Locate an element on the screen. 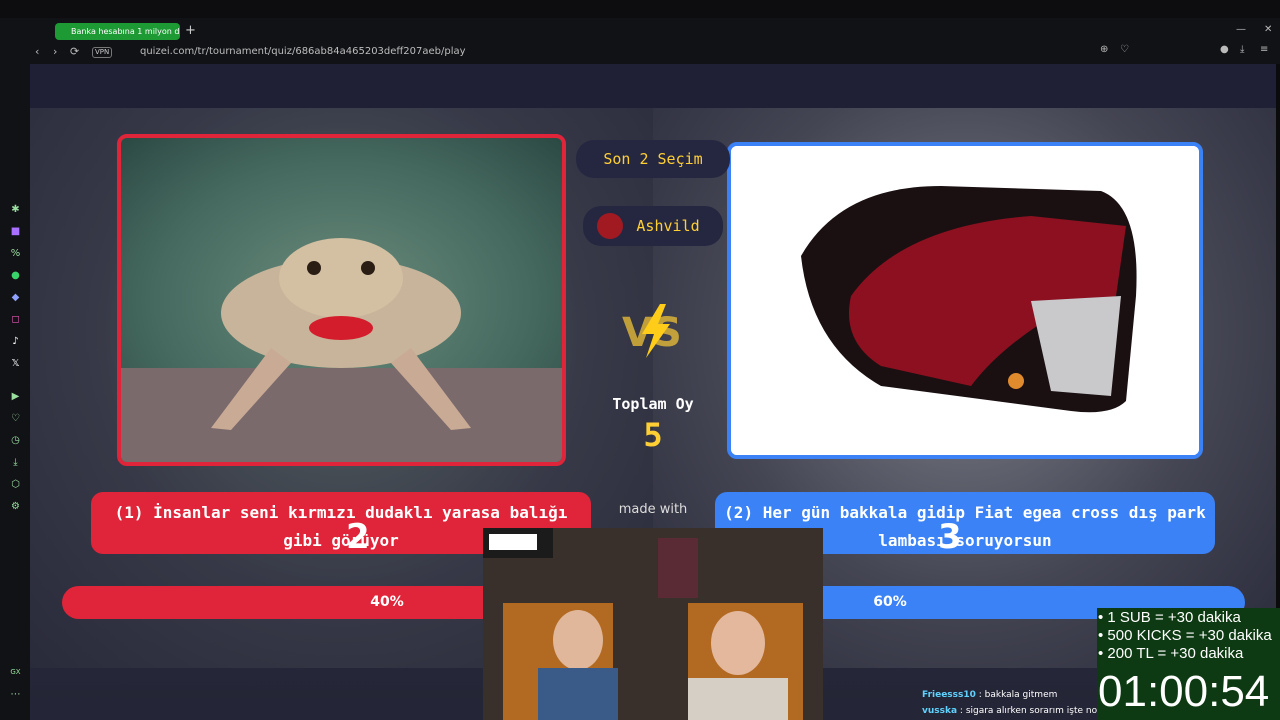 The height and width of the screenshot is (720, 1280). forward-icon: › is located at coordinates (55, 52).